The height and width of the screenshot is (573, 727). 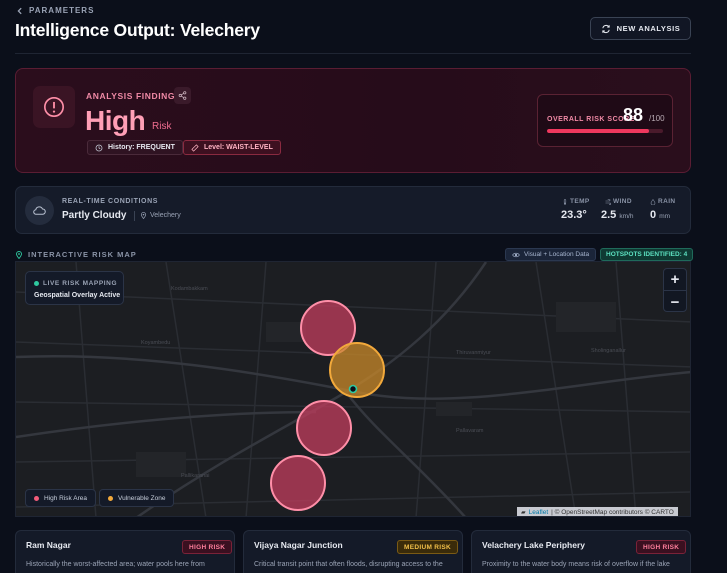 I want to click on wind-label: WIND, so click(x=618, y=201).